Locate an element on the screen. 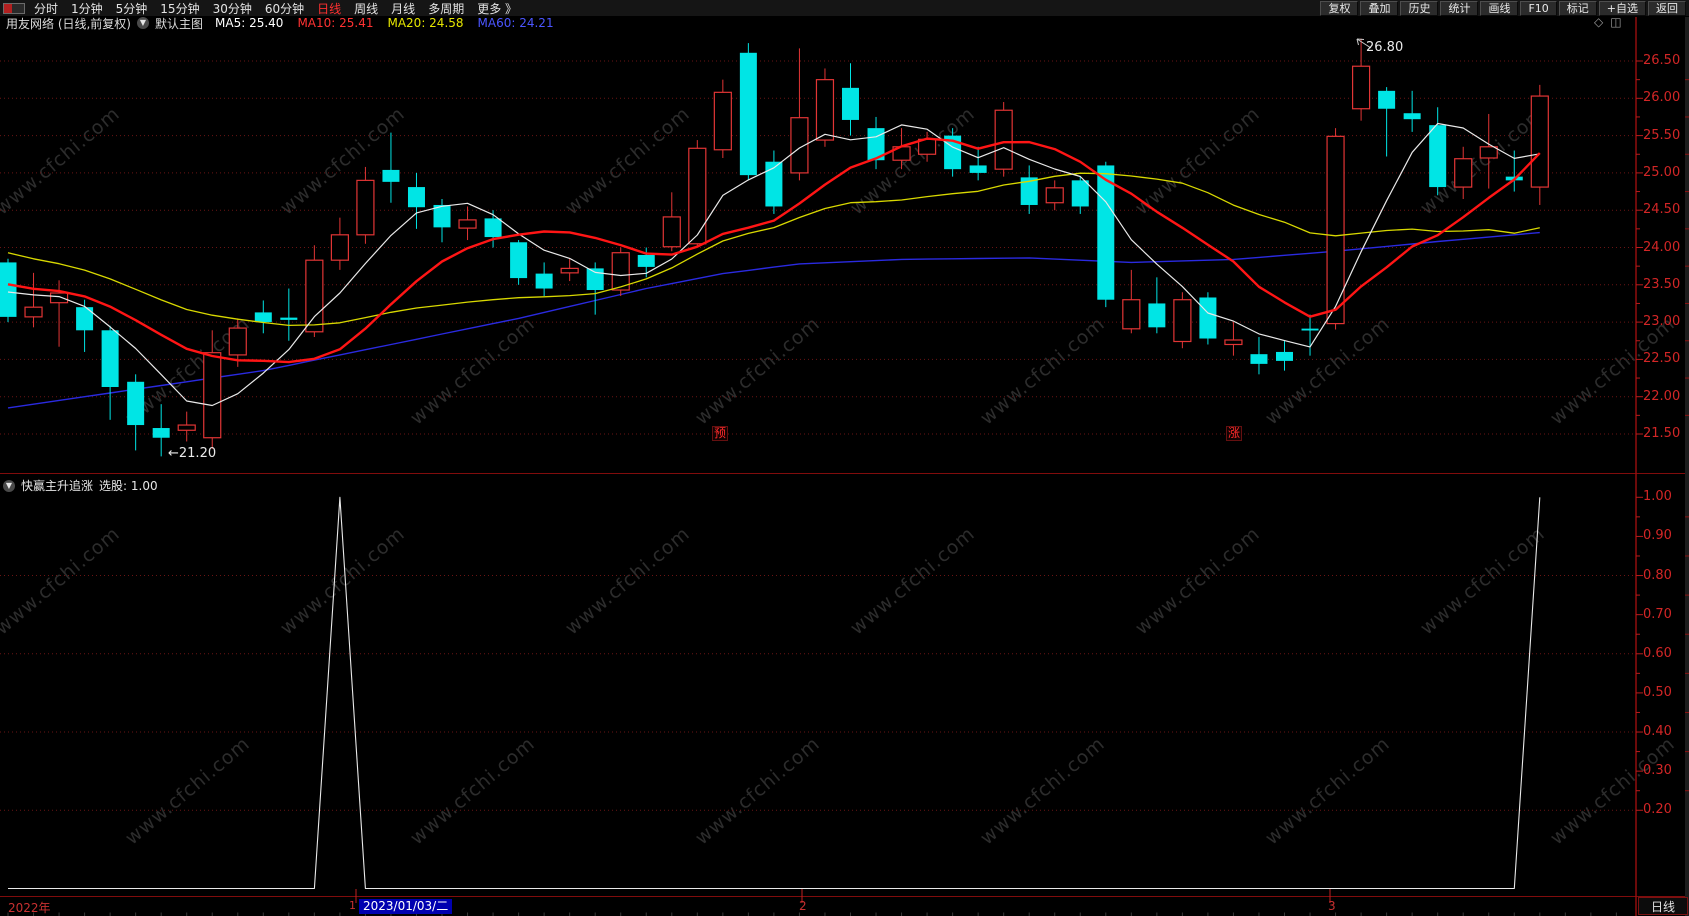  indicator-header: ▼ 快赢主升追涨 选股: 1.00 is located at coordinates (80, 485).